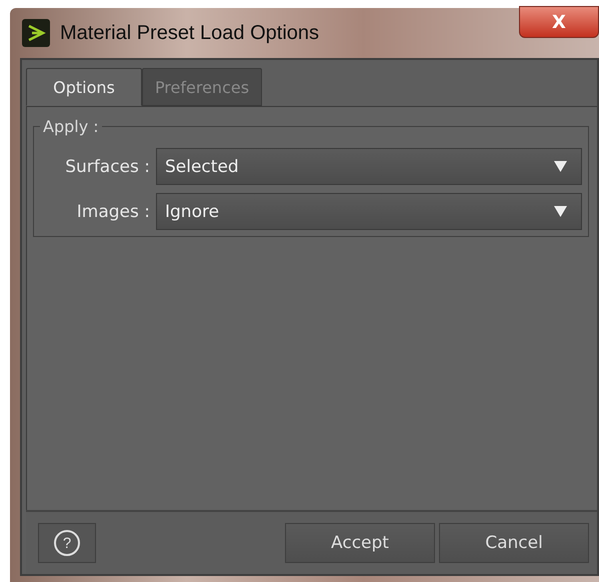 The width and height of the screenshot is (599, 582). I want to click on tab: Options, so click(84, 87).